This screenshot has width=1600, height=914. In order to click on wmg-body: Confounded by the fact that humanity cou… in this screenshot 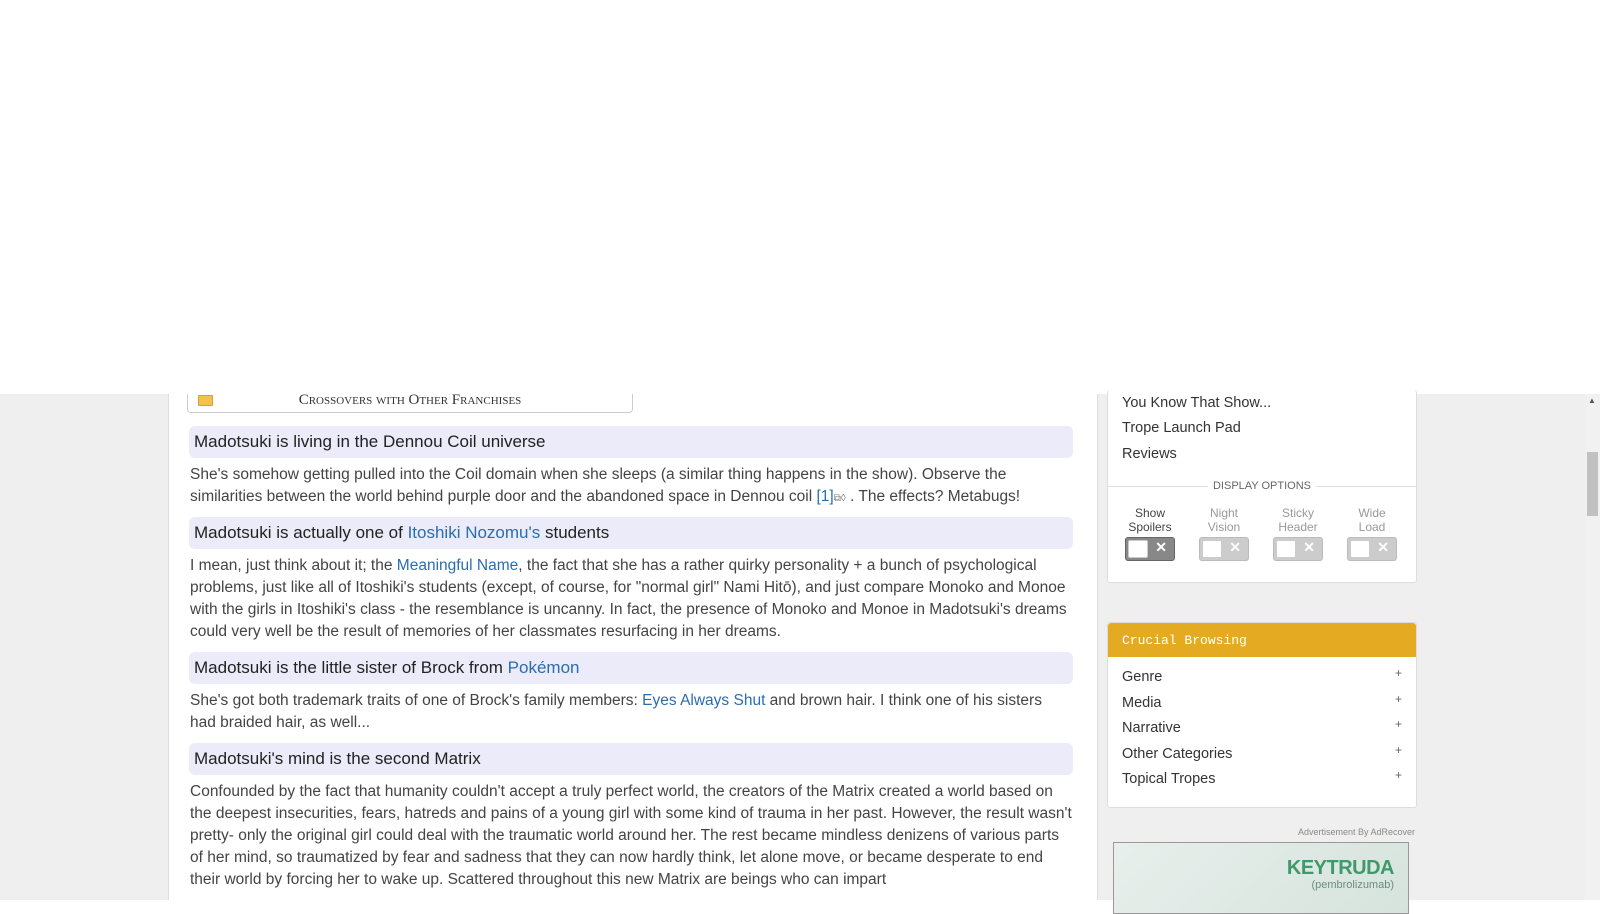, I will do `click(631, 833)`.